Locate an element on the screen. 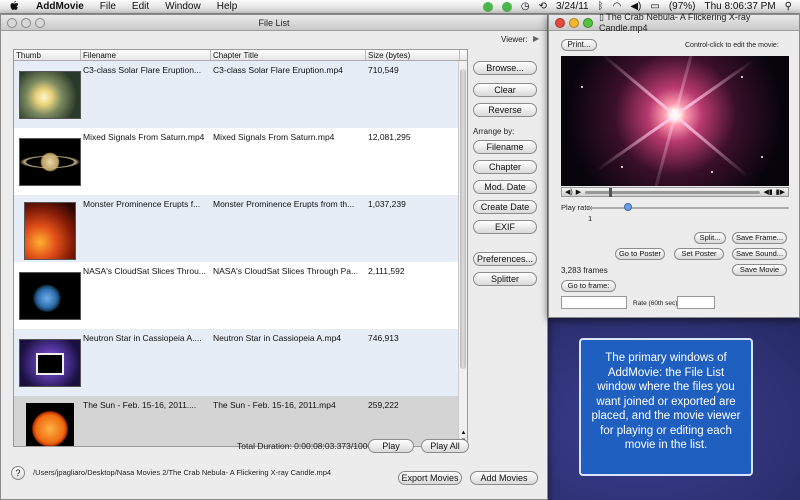 This screenshot has height=500, width=800. splitter-button: Splitter is located at coordinates (505, 279).